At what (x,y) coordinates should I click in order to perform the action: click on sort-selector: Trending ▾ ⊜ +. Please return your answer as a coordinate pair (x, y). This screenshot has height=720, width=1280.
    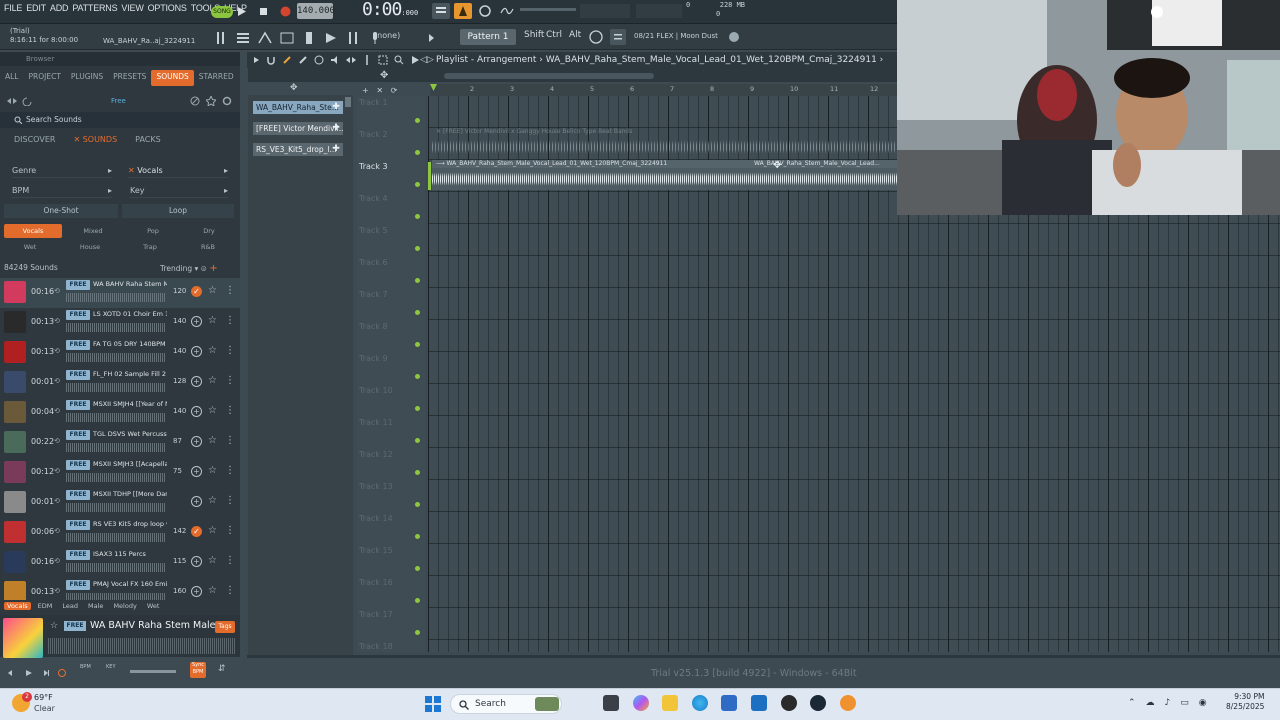
    Looking at the image, I should click on (189, 268).